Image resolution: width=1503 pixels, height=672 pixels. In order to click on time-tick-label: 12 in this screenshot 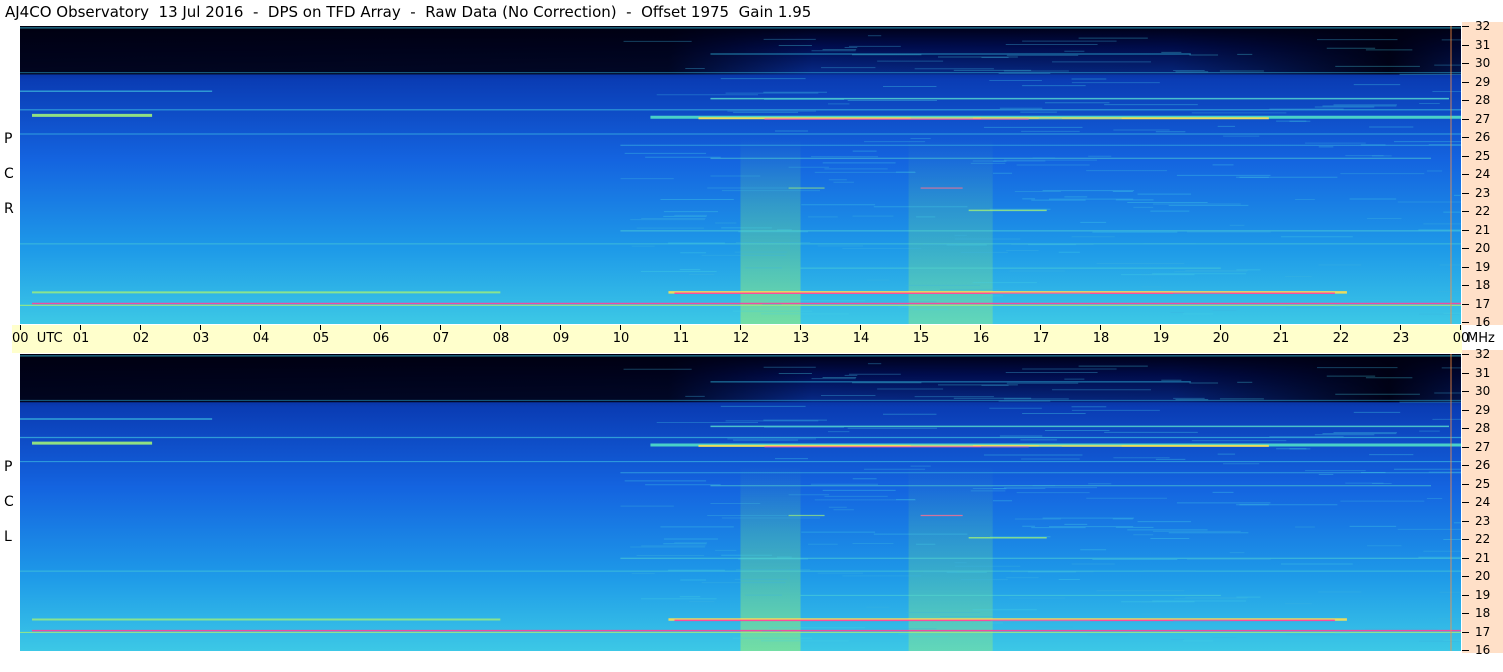, I will do `click(741, 338)`.